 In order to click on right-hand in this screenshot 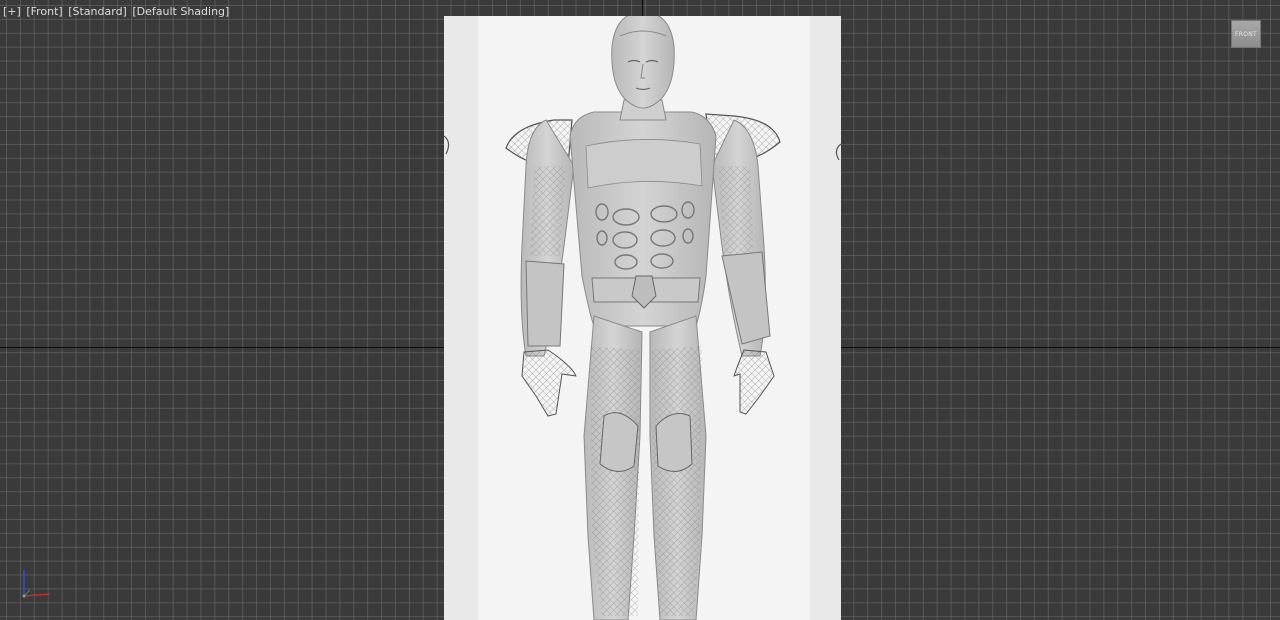, I will do `click(754, 382)`.